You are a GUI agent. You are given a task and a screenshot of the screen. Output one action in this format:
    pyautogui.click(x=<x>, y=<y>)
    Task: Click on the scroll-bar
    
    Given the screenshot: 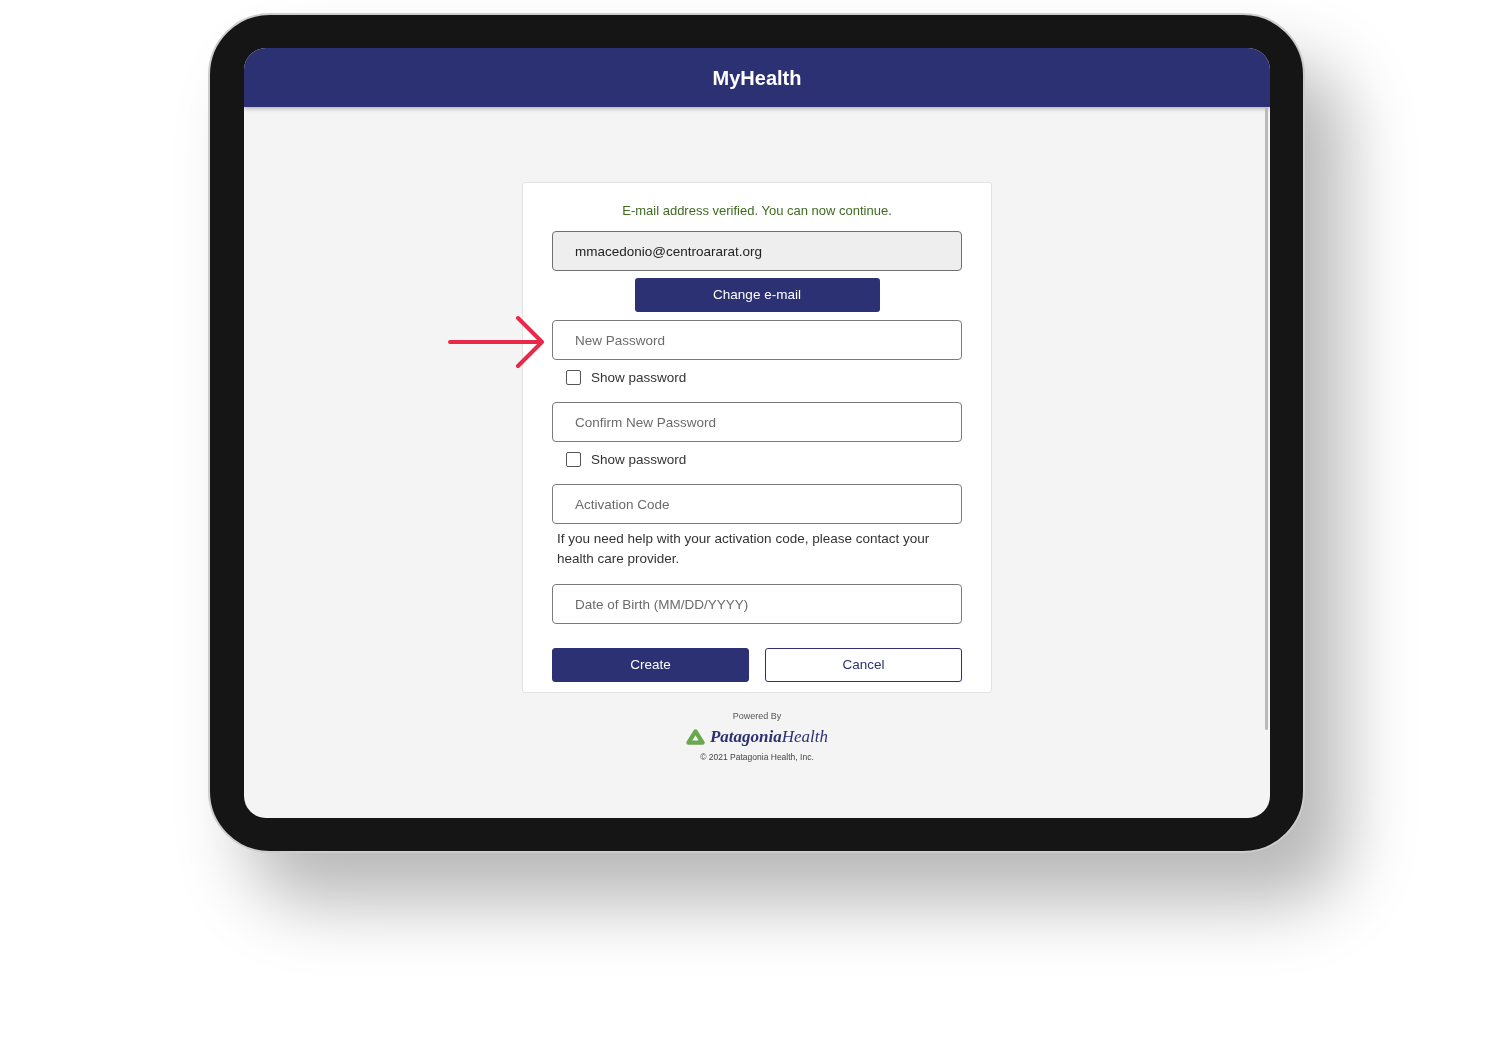 What is the action you would take?
    pyautogui.click(x=1266, y=418)
    